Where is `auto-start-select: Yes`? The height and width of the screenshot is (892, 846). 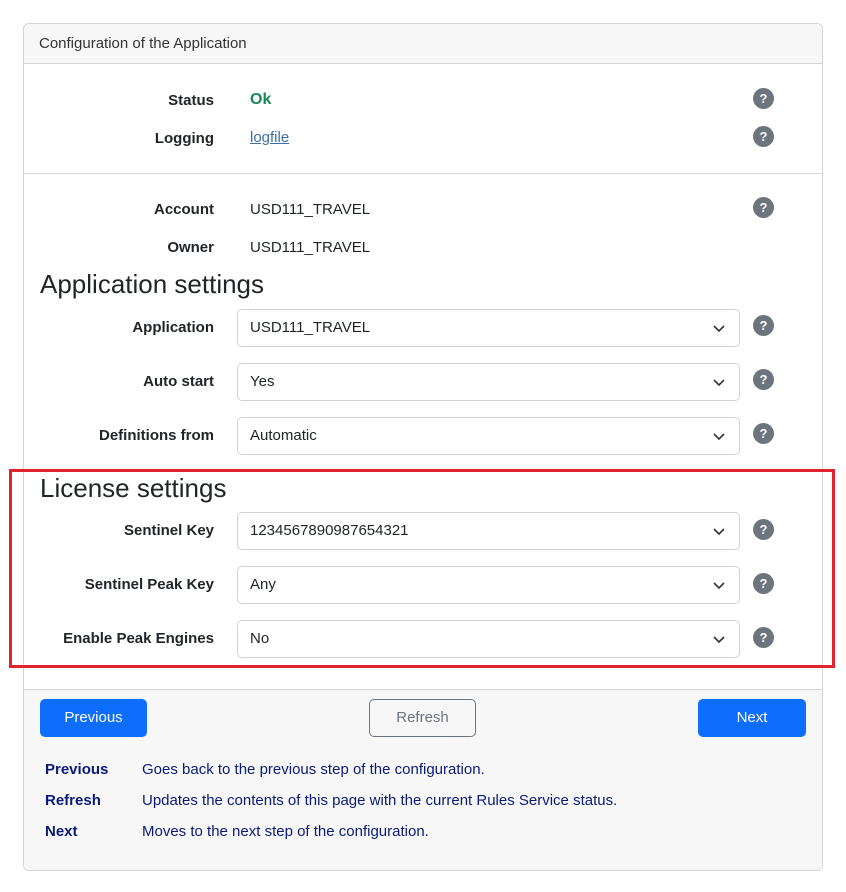 auto-start-select: Yes is located at coordinates (488, 382).